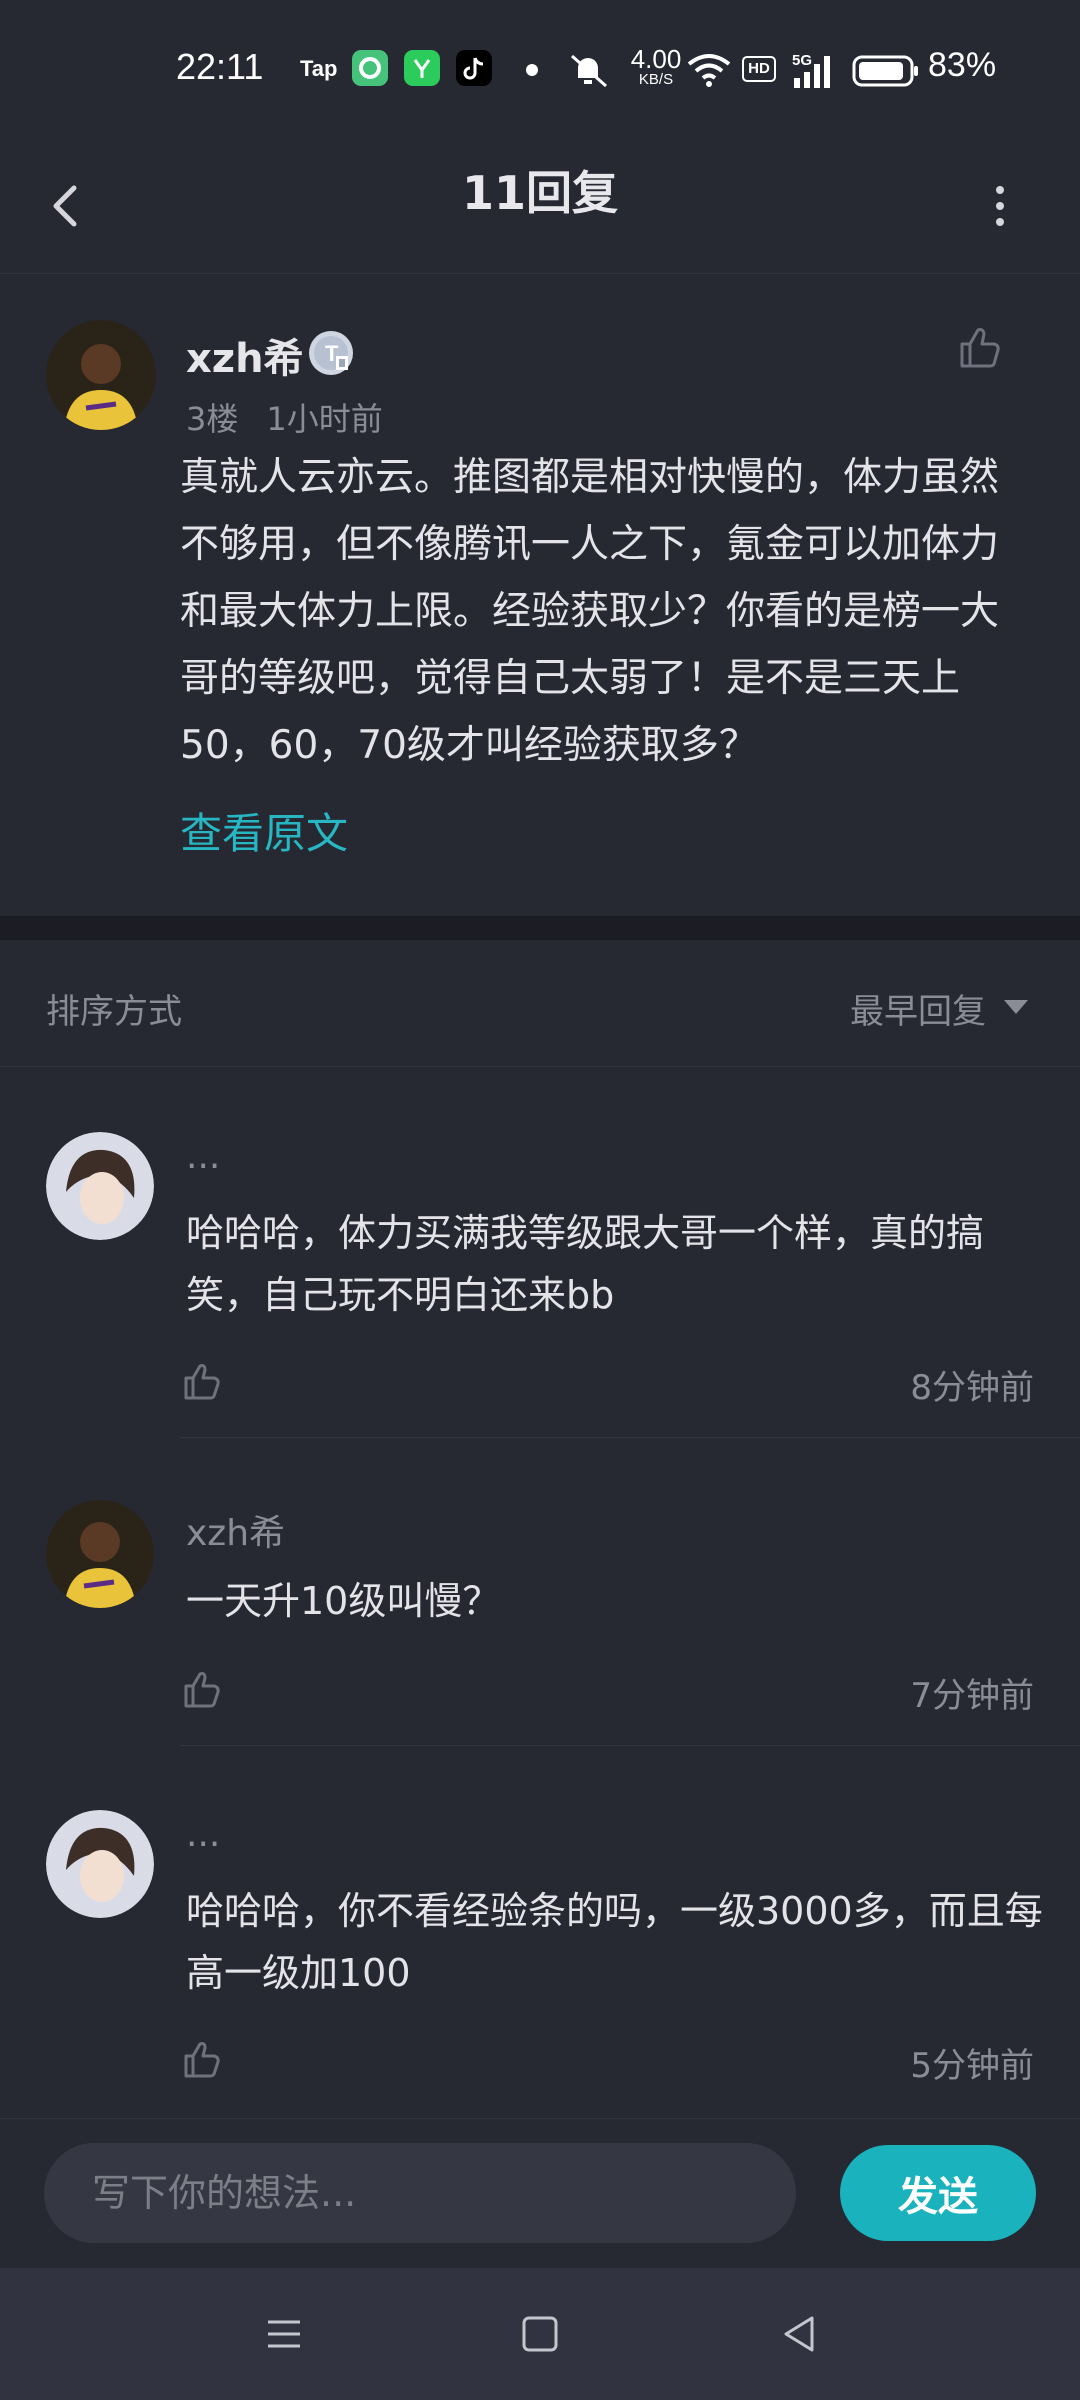  I want to click on sort-label: 排序方式, so click(114, 1012).